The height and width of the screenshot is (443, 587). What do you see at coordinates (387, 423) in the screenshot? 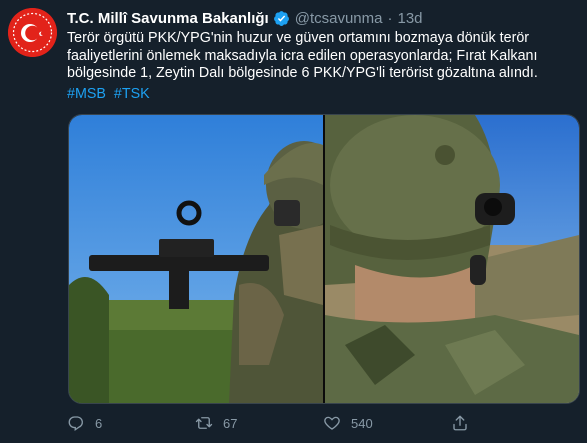
I see `like-button: 540` at bounding box center [387, 423].